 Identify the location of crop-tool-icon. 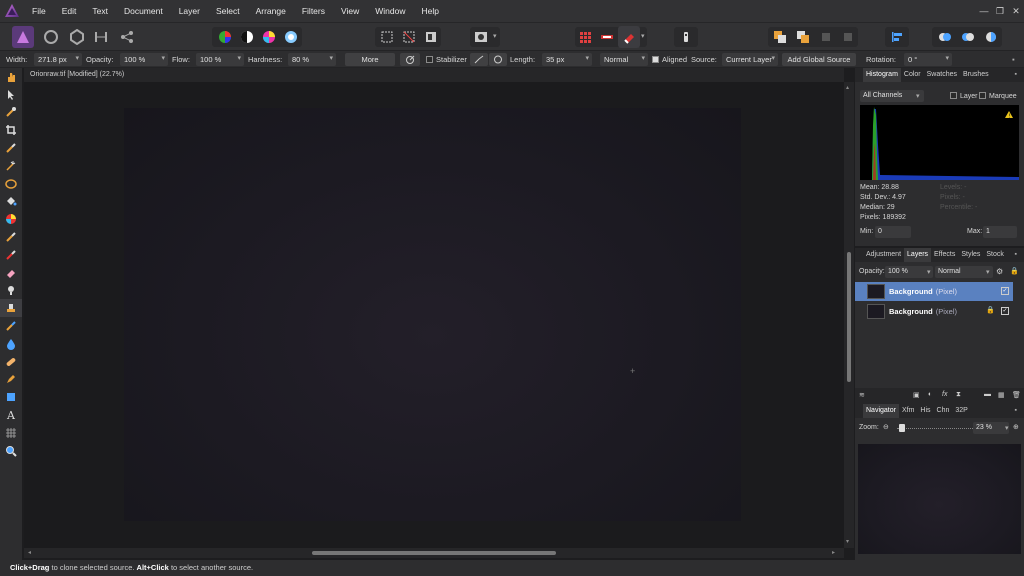
(11, 130).